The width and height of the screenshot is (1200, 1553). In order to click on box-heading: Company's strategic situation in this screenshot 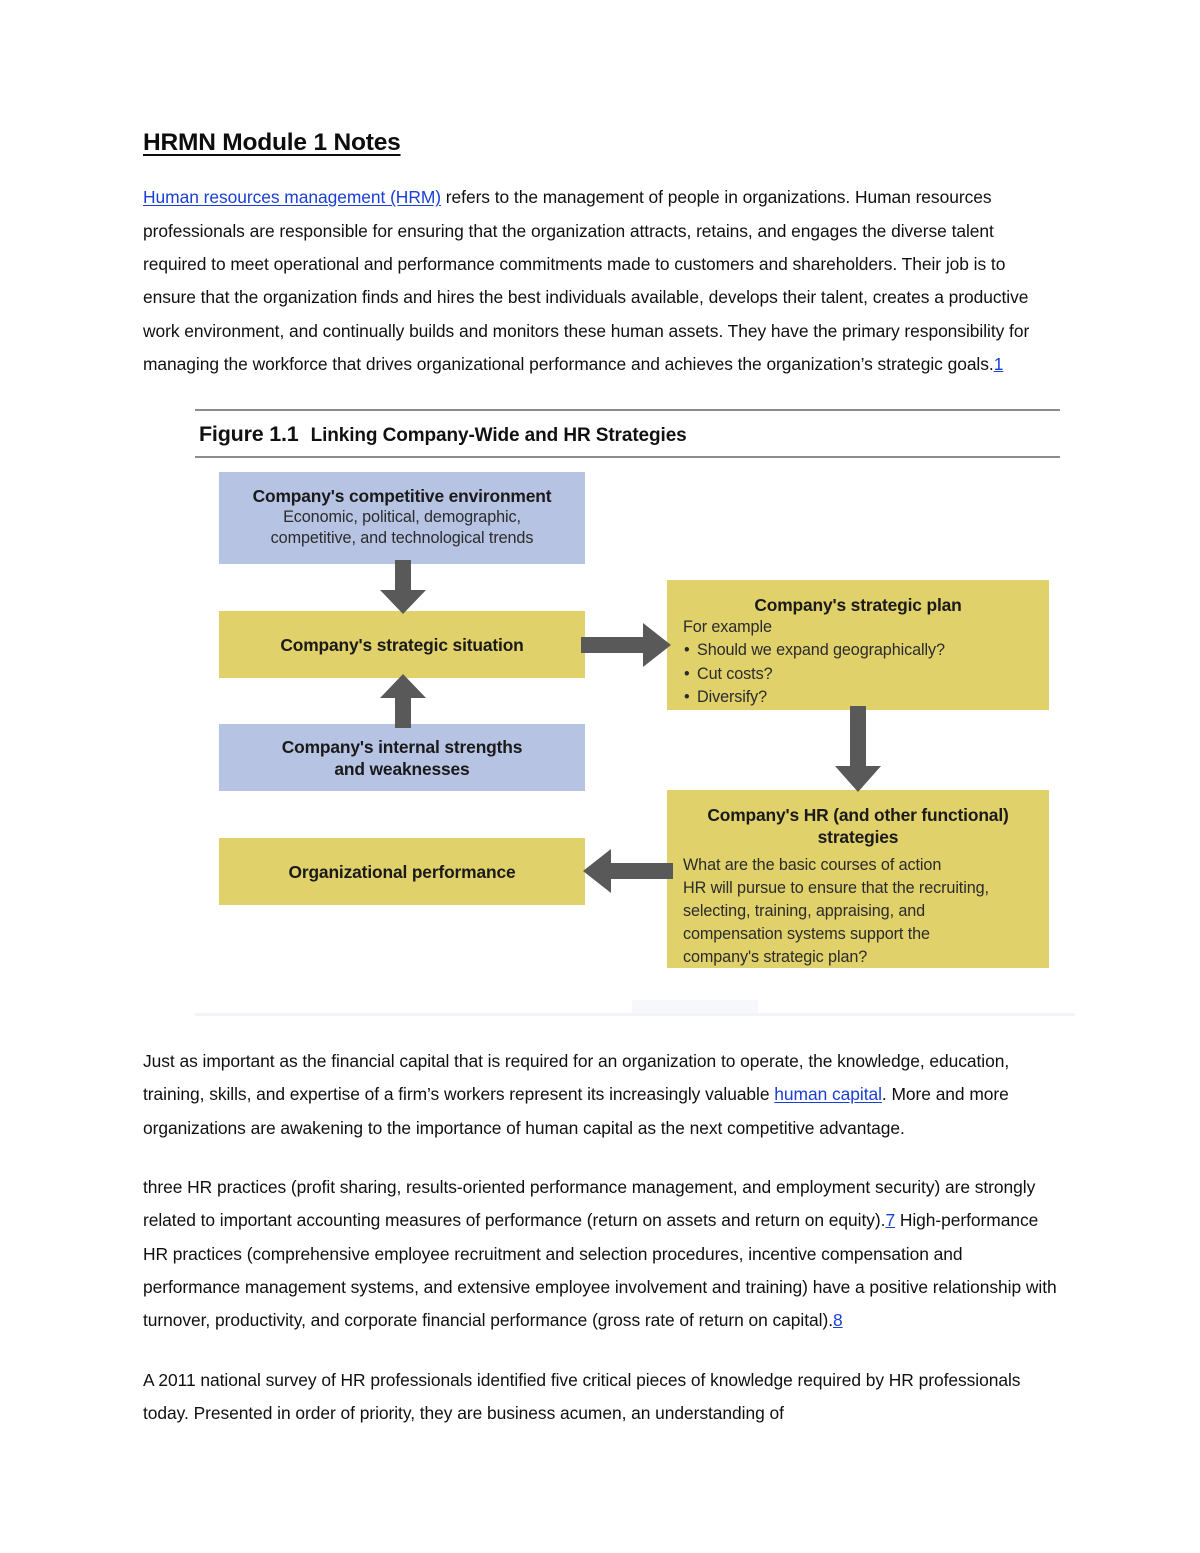, I will do `click(402, 644)`.